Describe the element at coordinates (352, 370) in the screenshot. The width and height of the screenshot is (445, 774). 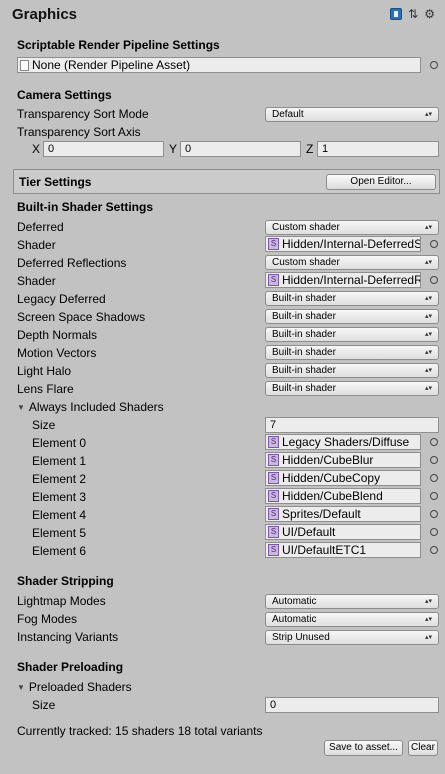
I see `light-halo-dropdown: Built-in shader ▴▾` at that location.